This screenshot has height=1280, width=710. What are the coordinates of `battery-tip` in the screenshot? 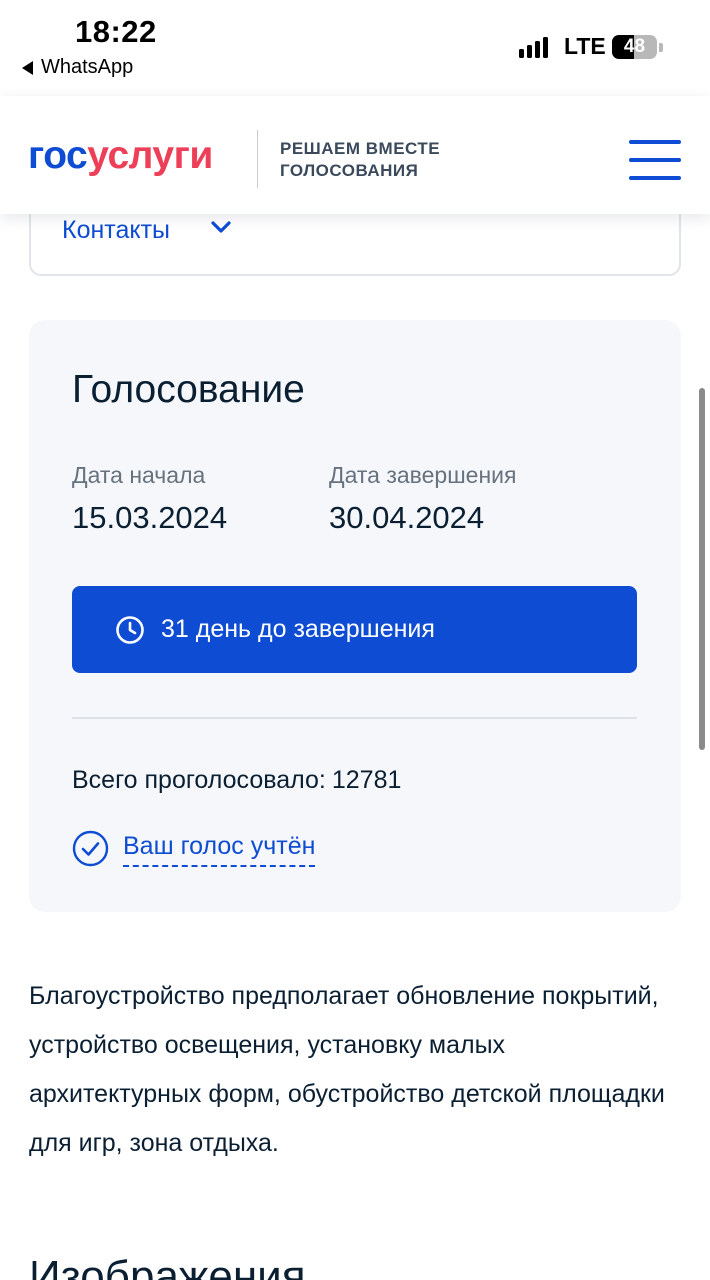 It's located at (661, 47).